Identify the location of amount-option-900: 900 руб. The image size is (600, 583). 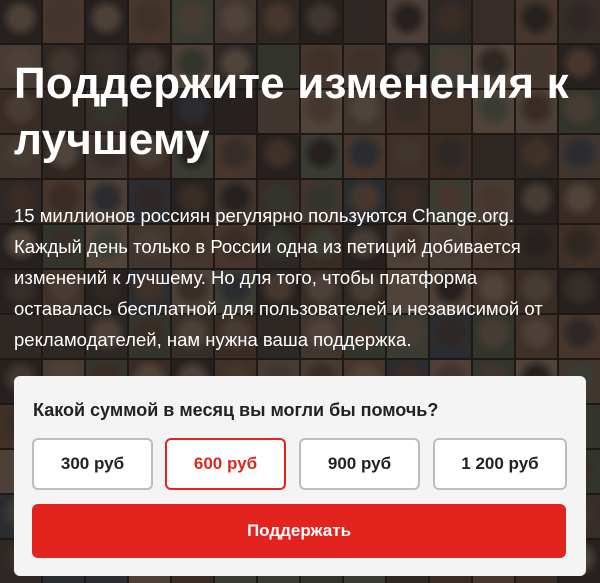
(359, 464).